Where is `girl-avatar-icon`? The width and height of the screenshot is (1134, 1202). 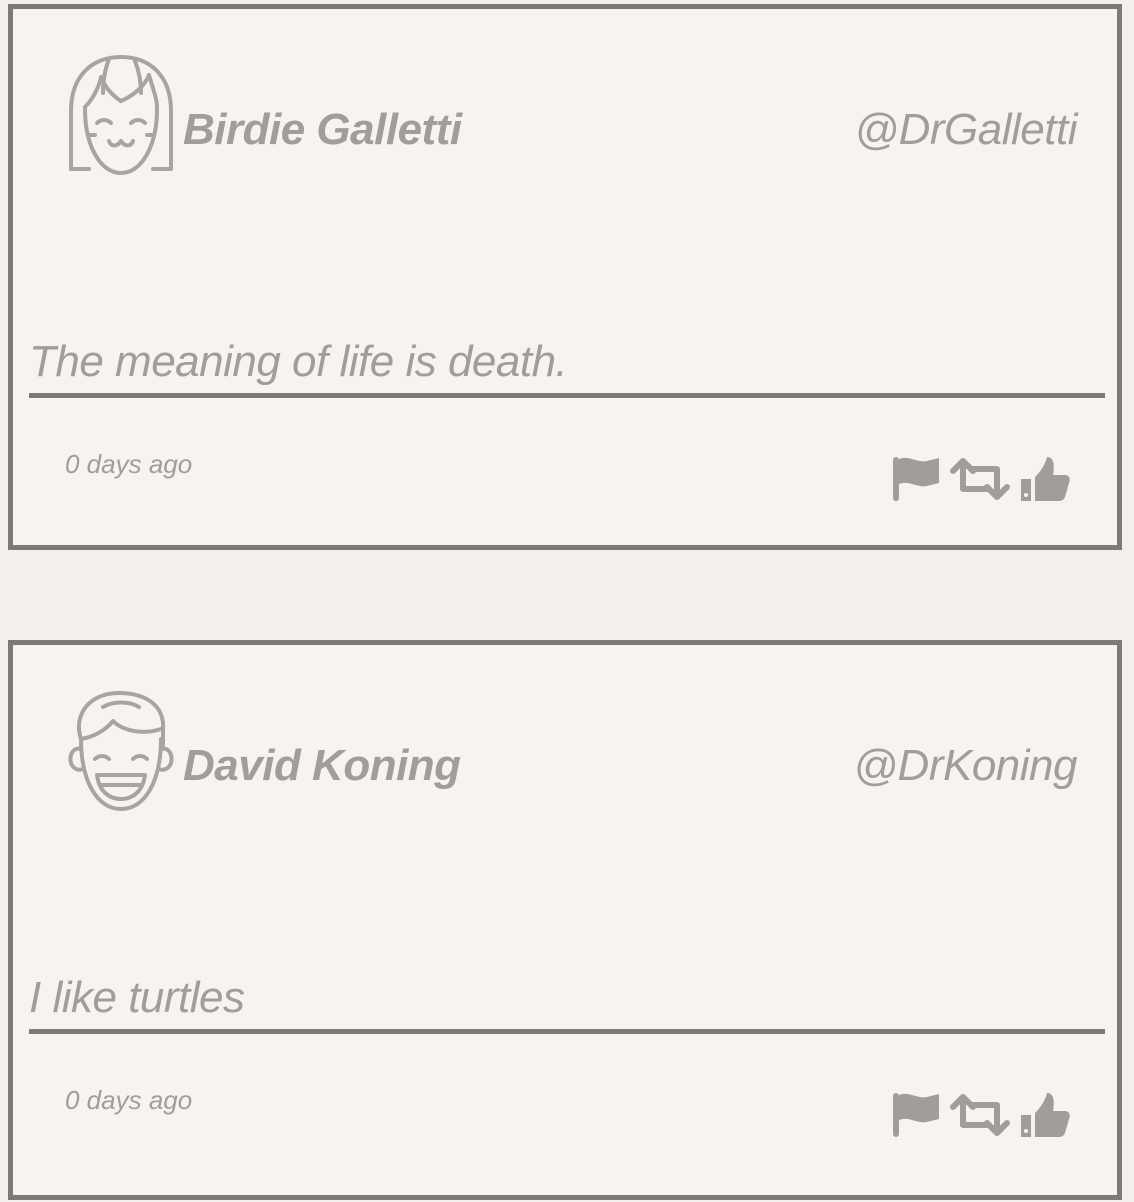
girl-avatar-icon is located at coordinates (121, 115).